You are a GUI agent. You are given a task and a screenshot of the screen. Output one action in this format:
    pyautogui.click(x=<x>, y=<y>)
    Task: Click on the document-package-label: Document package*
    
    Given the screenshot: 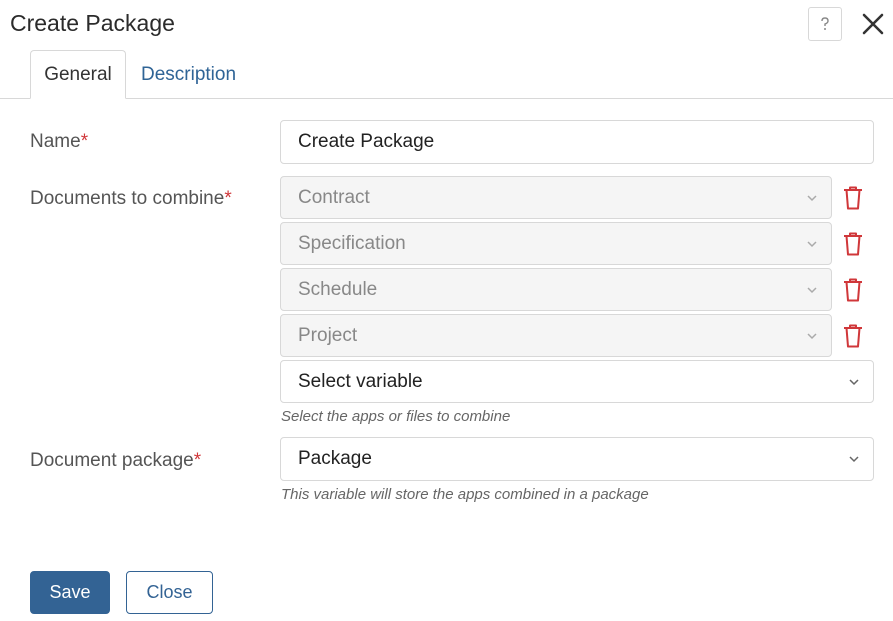 What is the action you would take?
    pyautogui.click(x=116, y=460)
    